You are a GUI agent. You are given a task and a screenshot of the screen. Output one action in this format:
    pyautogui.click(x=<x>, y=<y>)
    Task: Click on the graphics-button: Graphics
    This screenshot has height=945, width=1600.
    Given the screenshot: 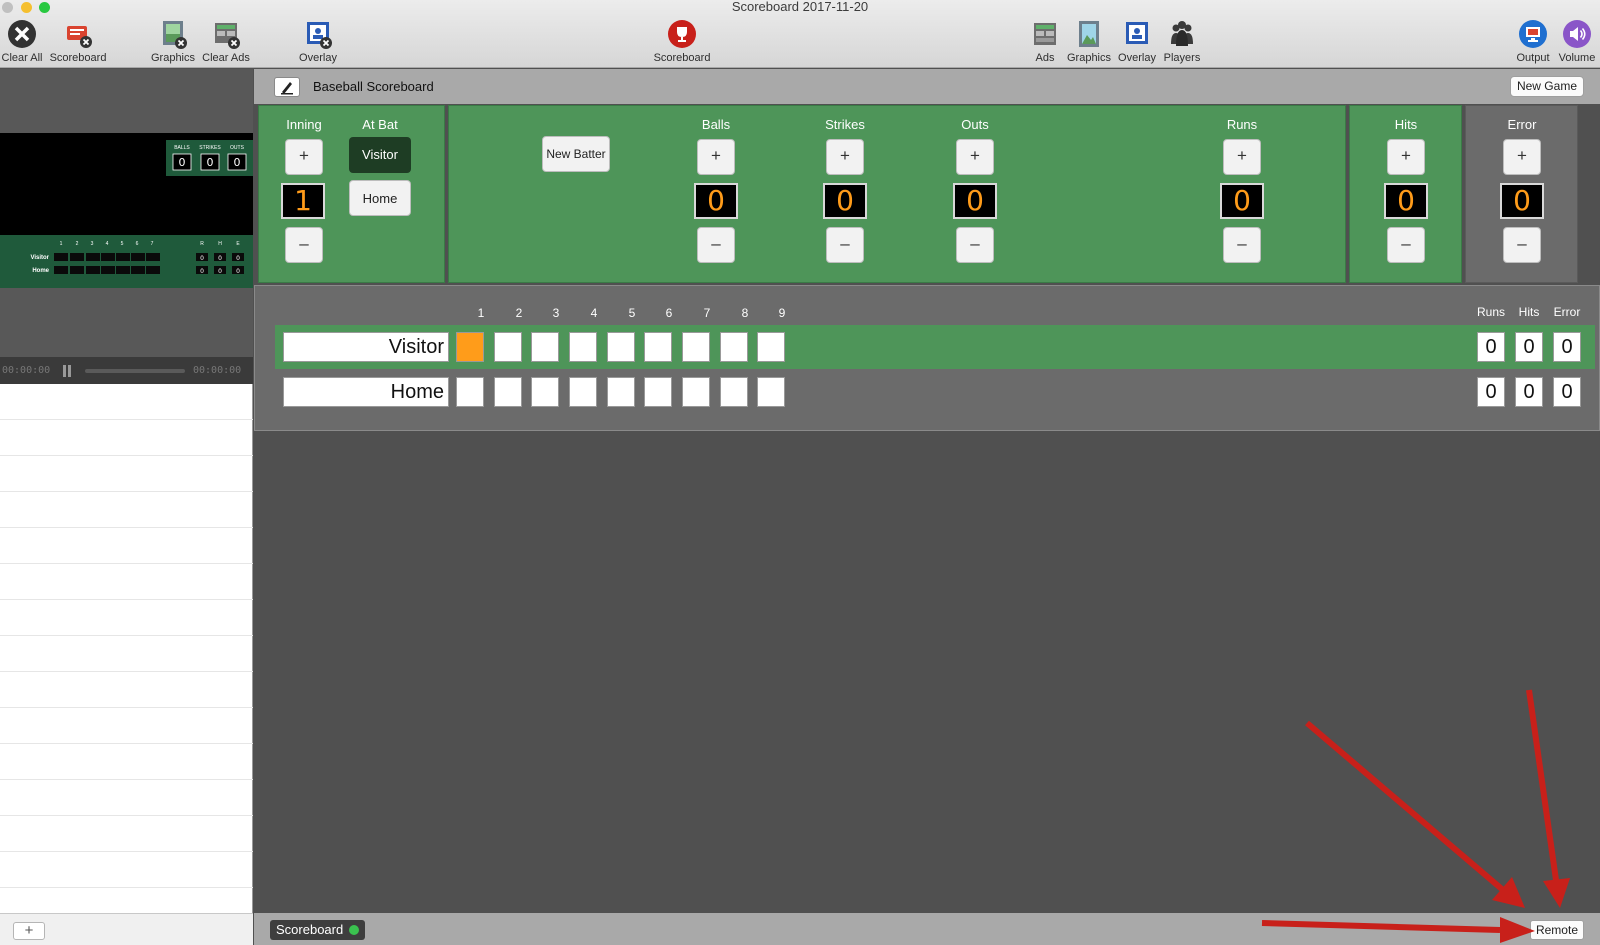 What is the action you would take?
    pyautogui.click(x=1089, y=41)
    